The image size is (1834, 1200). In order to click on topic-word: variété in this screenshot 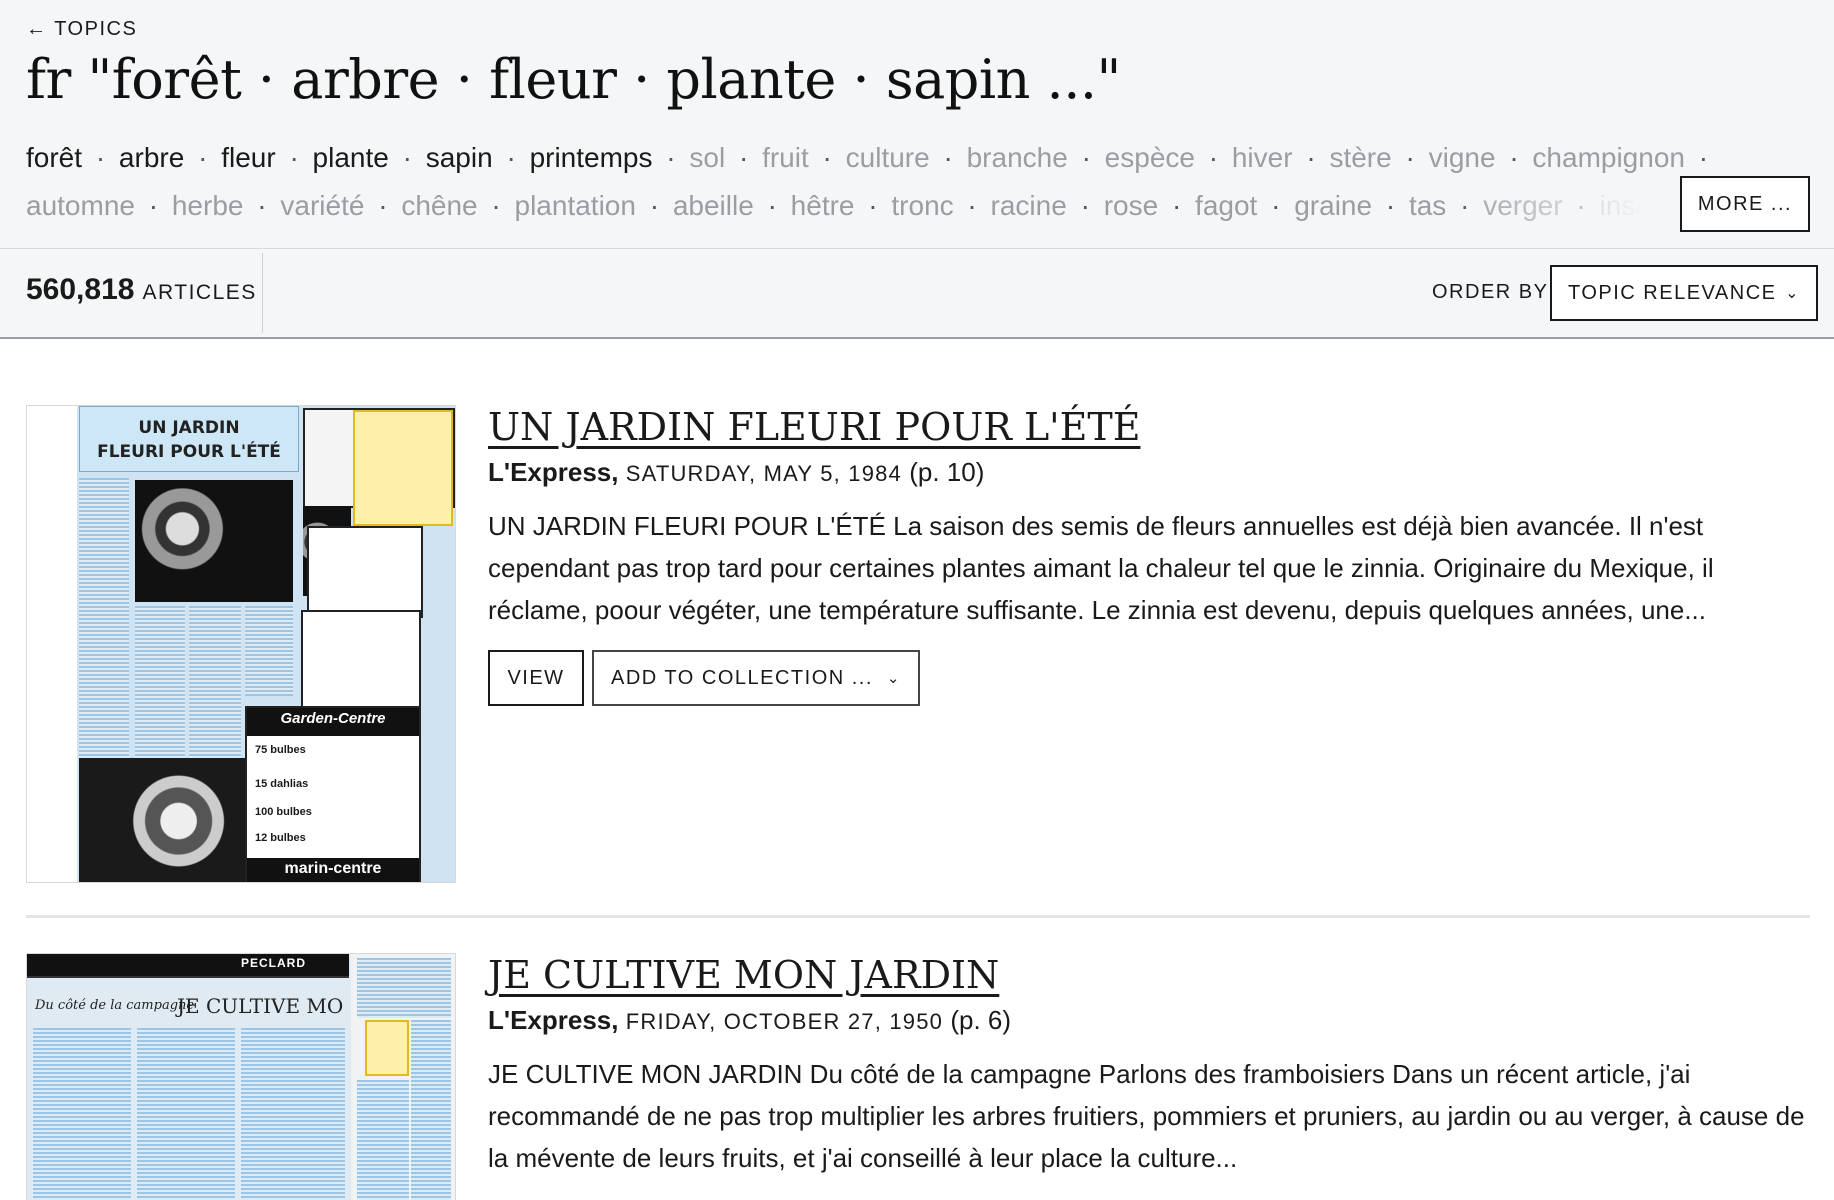, I will do `click(322, 205)`.